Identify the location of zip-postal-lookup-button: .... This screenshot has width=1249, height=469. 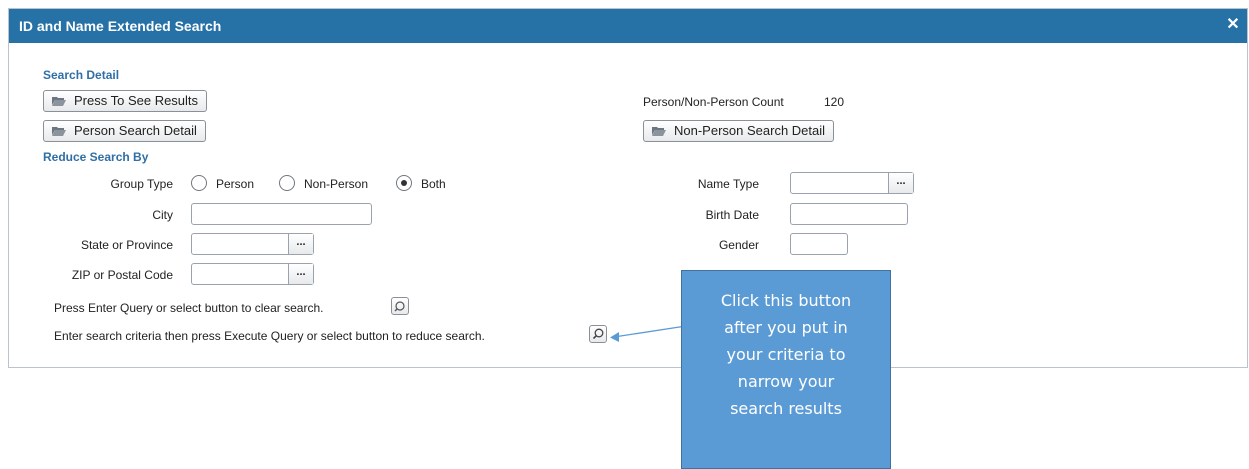
(300, 274).